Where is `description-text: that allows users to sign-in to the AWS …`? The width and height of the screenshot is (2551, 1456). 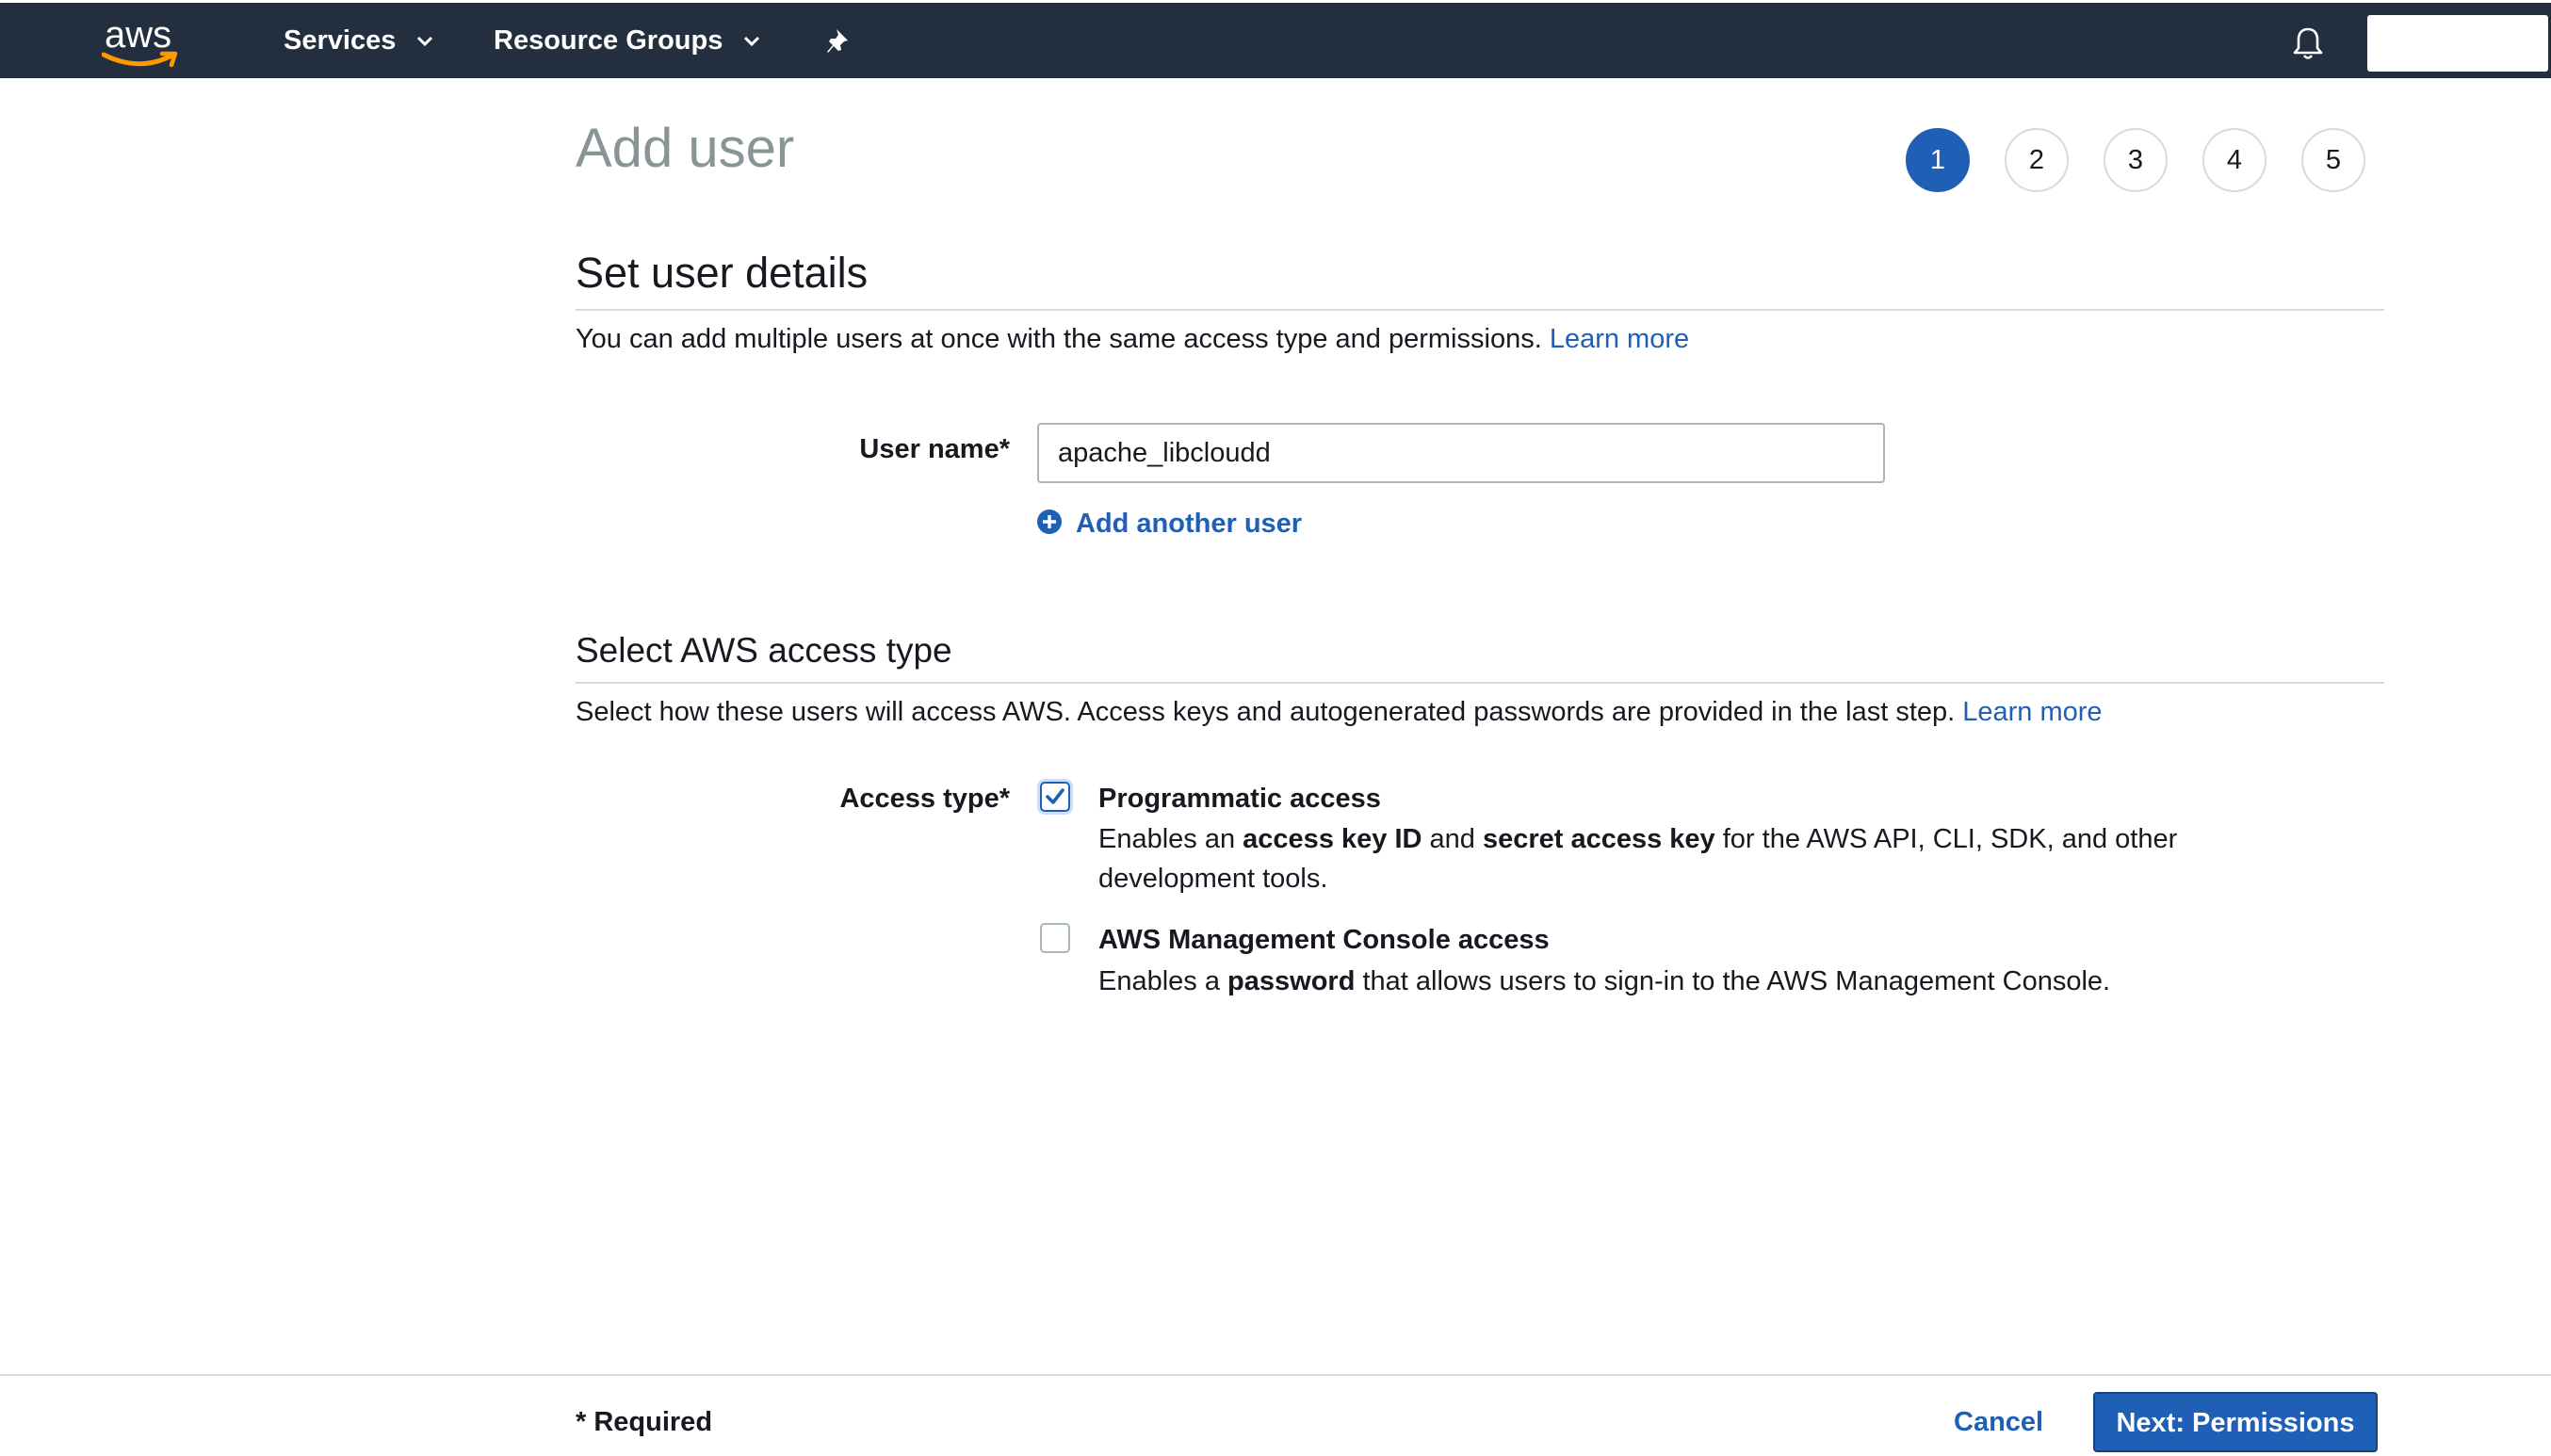 description-text: that allows users to sign-in to the AWS … is located at coordinates (1733, 981).